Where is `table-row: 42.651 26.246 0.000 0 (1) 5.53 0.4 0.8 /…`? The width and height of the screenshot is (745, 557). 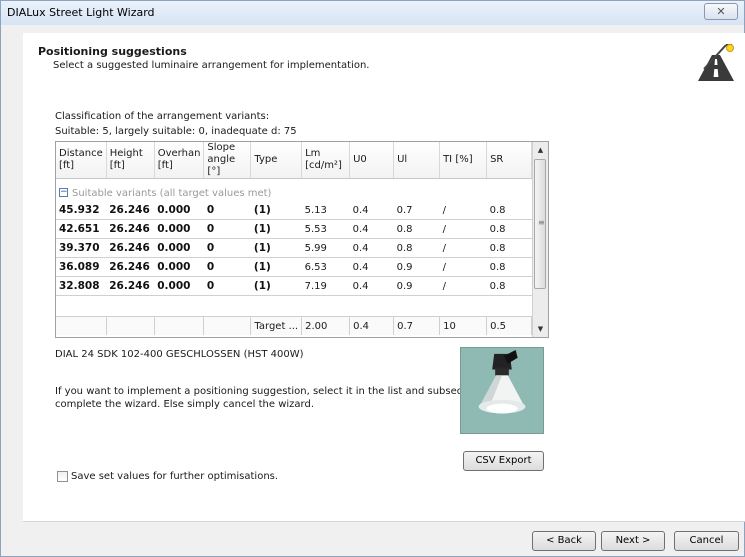 table-row: 42.651 26.246 0.000 0 (1) 5.53 0.4 0.8 /… is located at coordinates (294, 229).